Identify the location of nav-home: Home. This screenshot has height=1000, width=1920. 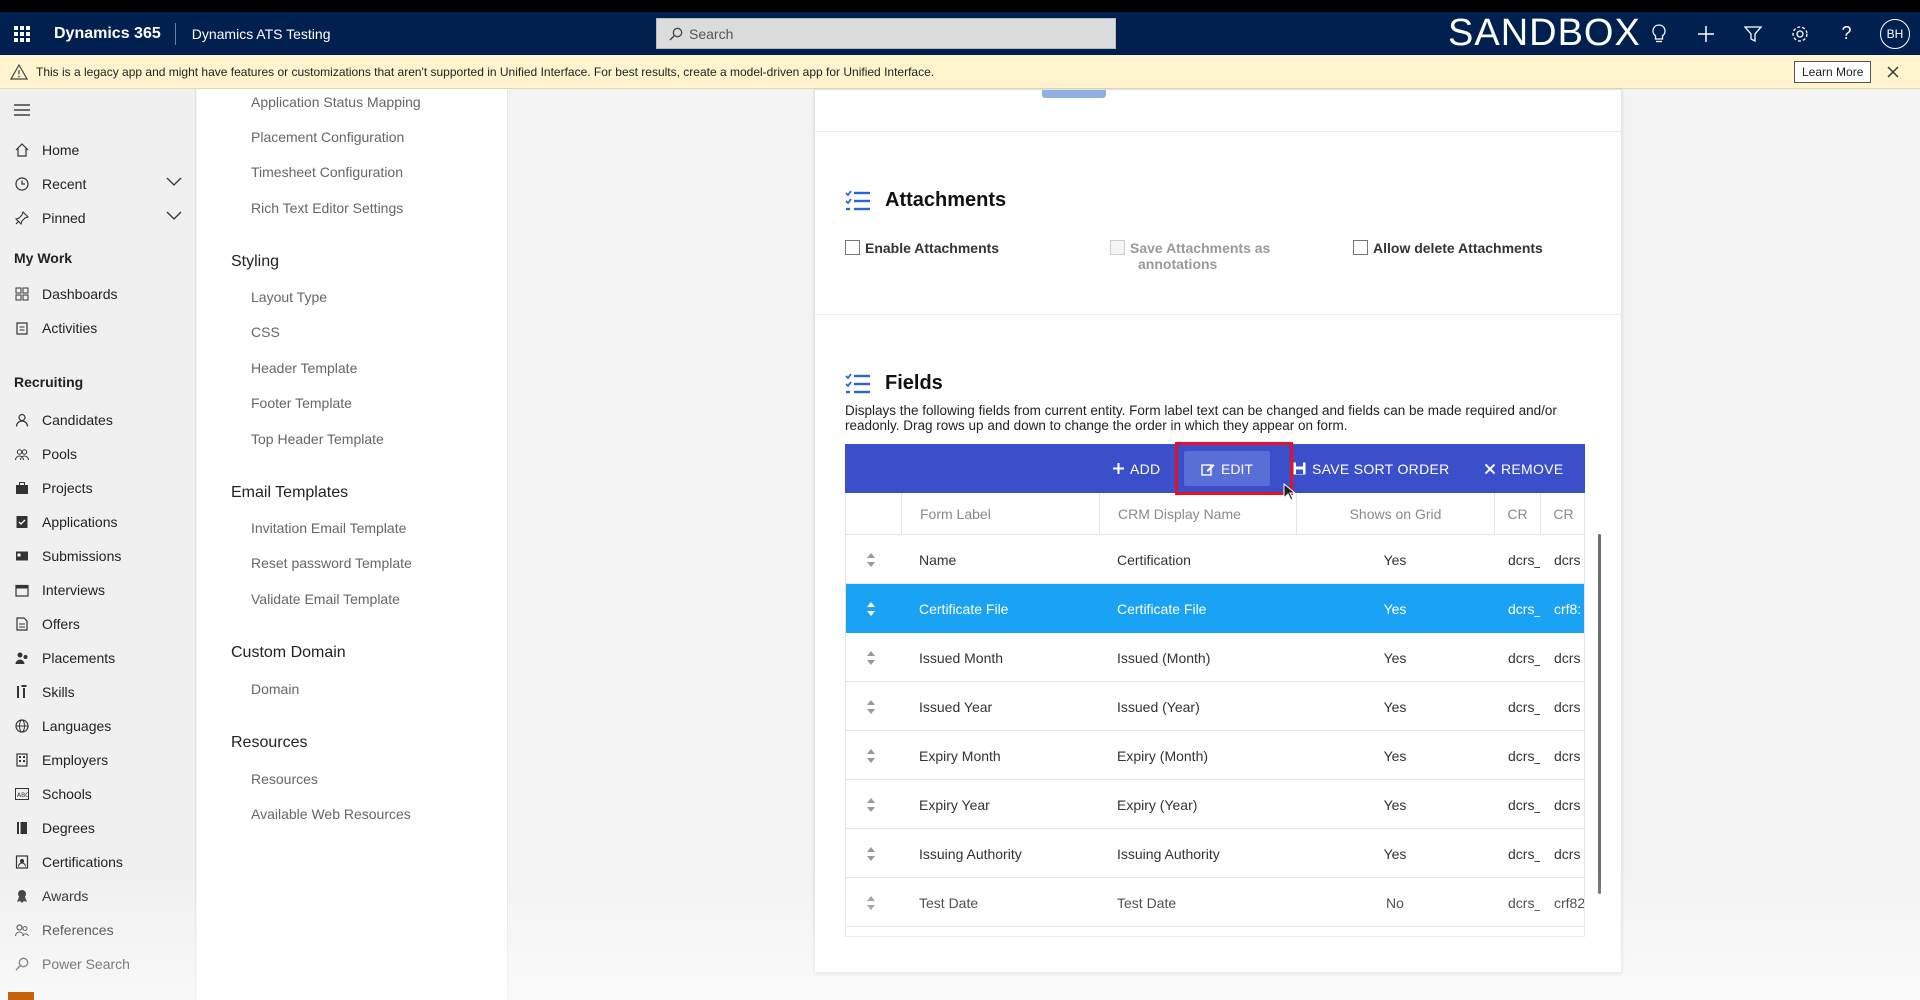
(98, 150).